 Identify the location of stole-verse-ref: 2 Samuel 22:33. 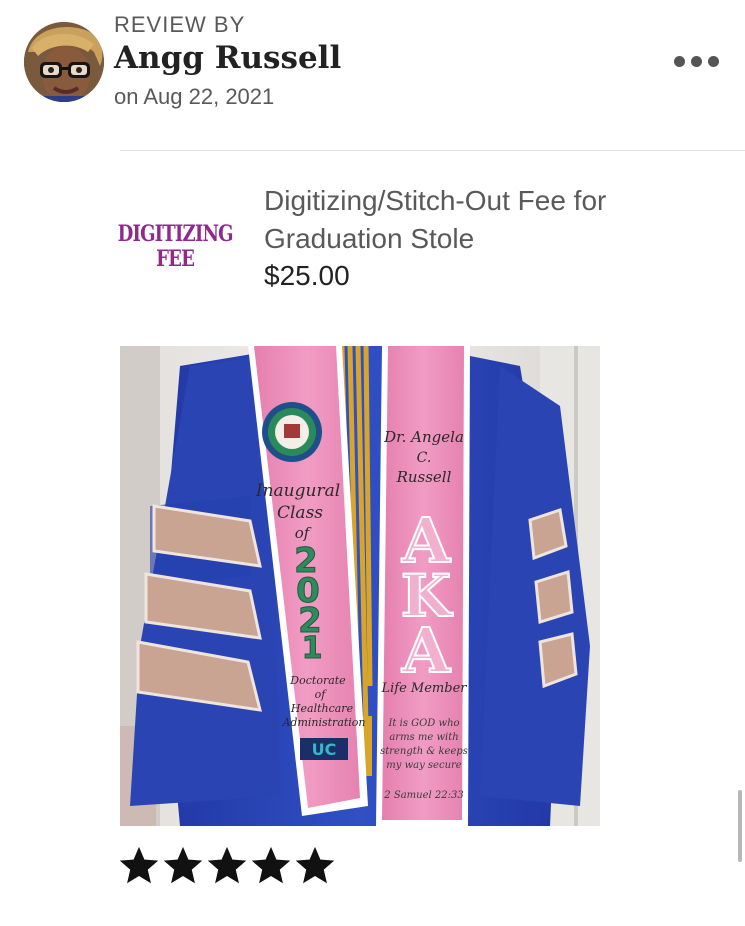
(423, 795).